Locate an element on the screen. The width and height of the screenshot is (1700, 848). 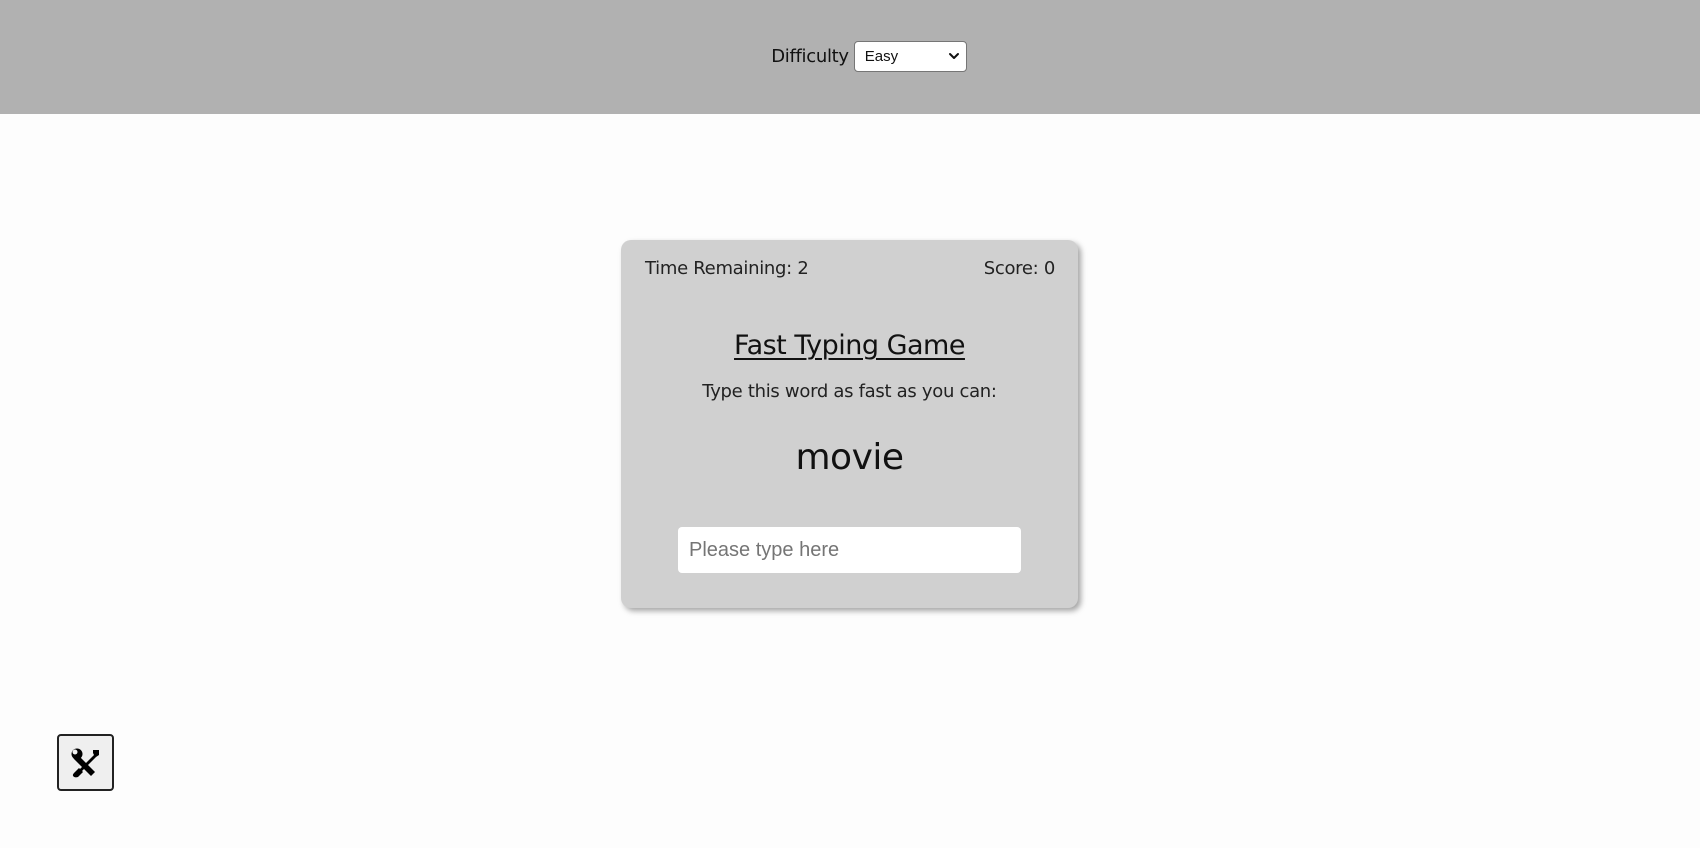
settings-toggle-button is located at coordinates (85, 762).